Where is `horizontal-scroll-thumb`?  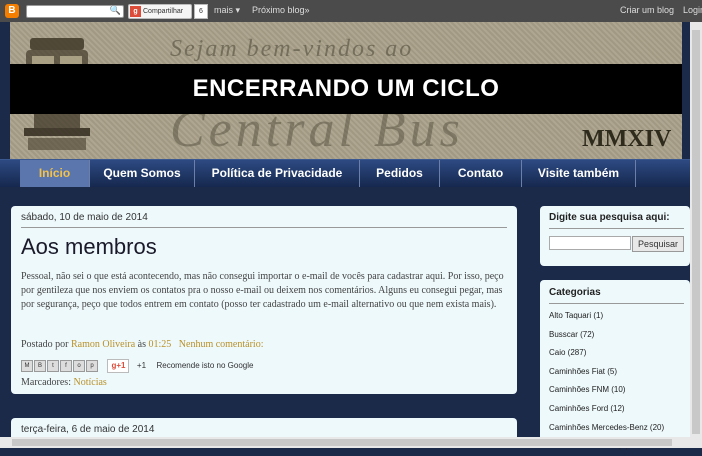
horizontal-scroll-thumb is located at coordinates (342, 442).